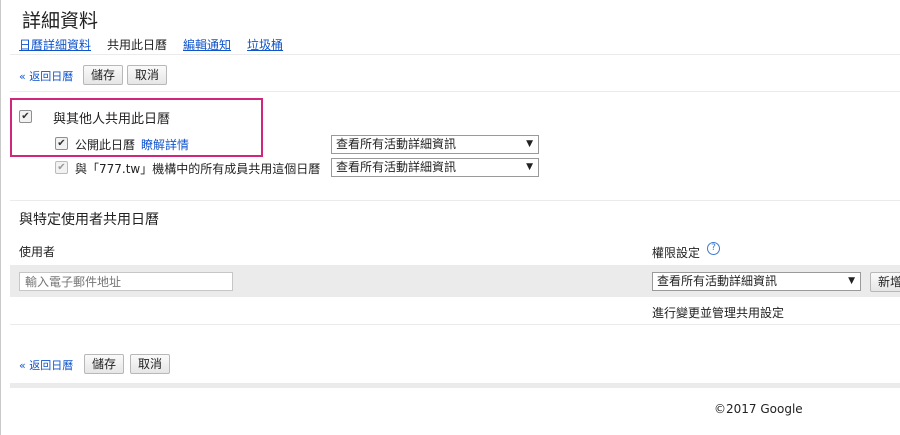 Image resolution: width=900 pixels, height=435 pixels. I want to click on org-permission-select: 查看所有活動詳細資訊 ▼, so click(435, 167).